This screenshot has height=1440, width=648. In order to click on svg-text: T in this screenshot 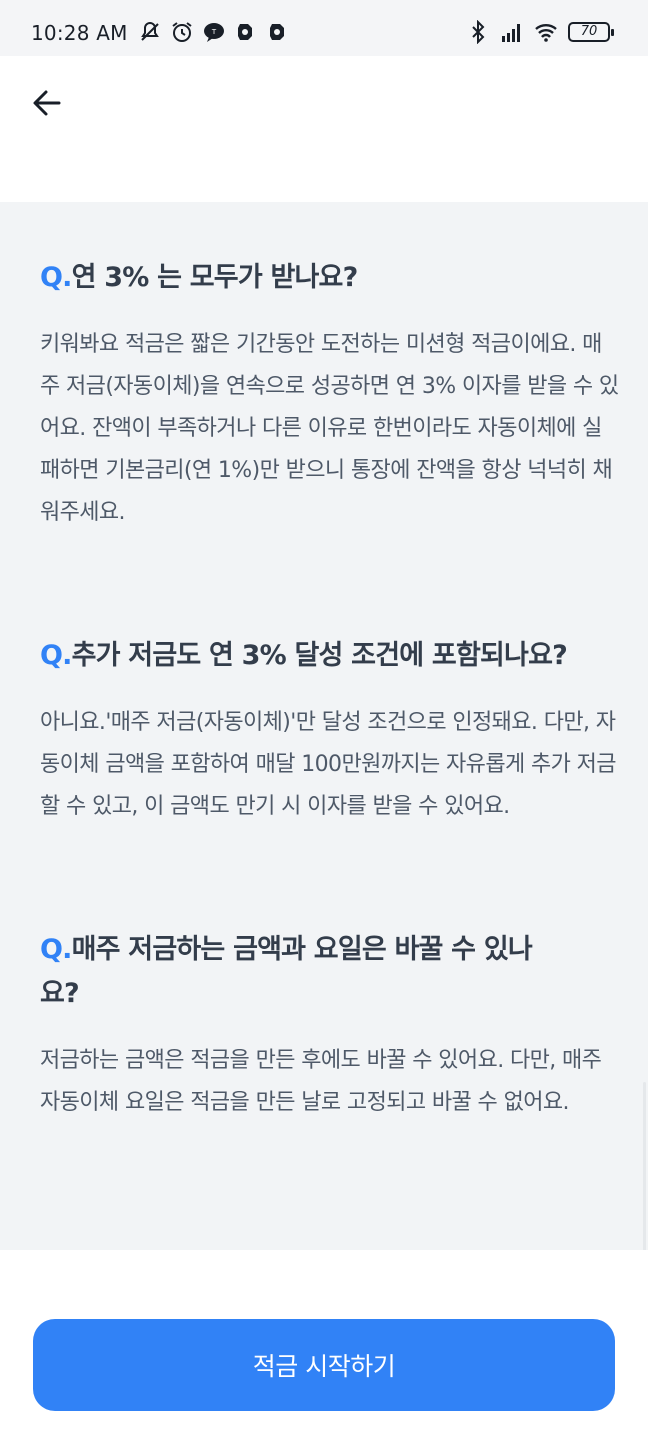, I will do `click(214, 32)`.